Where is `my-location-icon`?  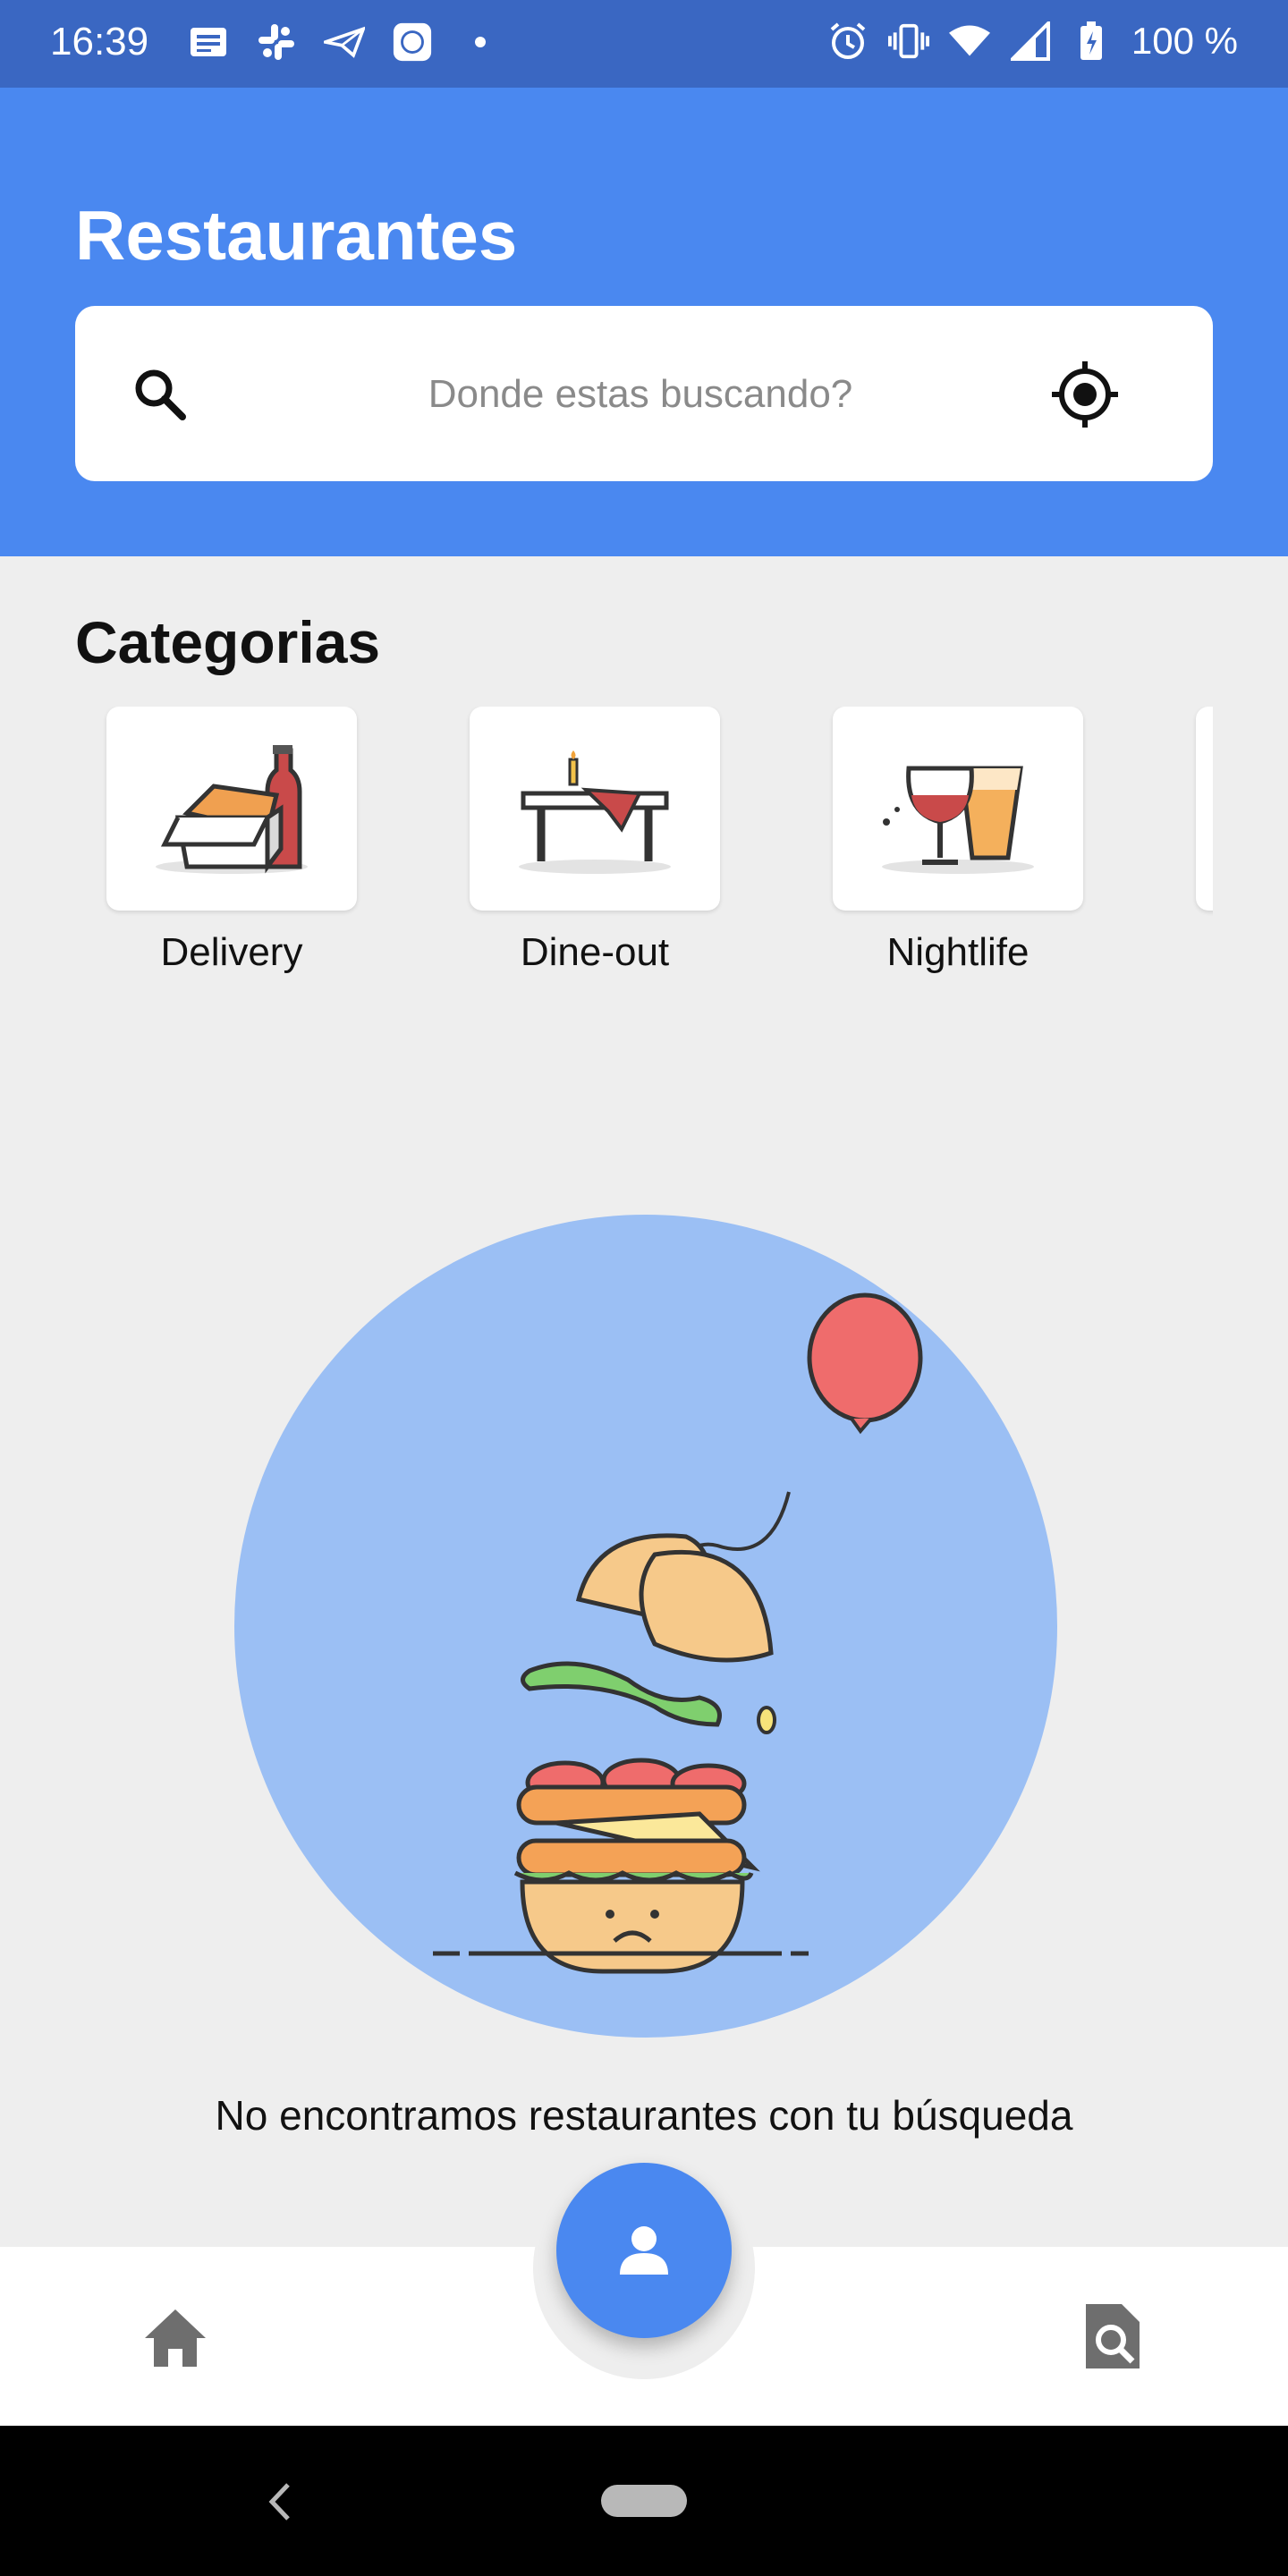 my-location-icon is located at coordinates (1085, 394).